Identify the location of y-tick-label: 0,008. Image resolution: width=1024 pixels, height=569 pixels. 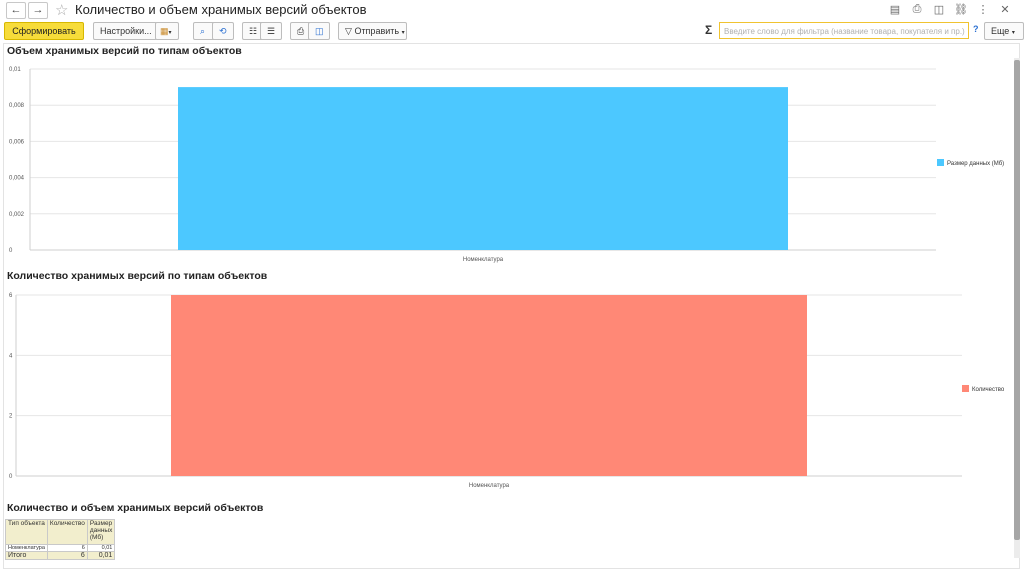
(17, 106).